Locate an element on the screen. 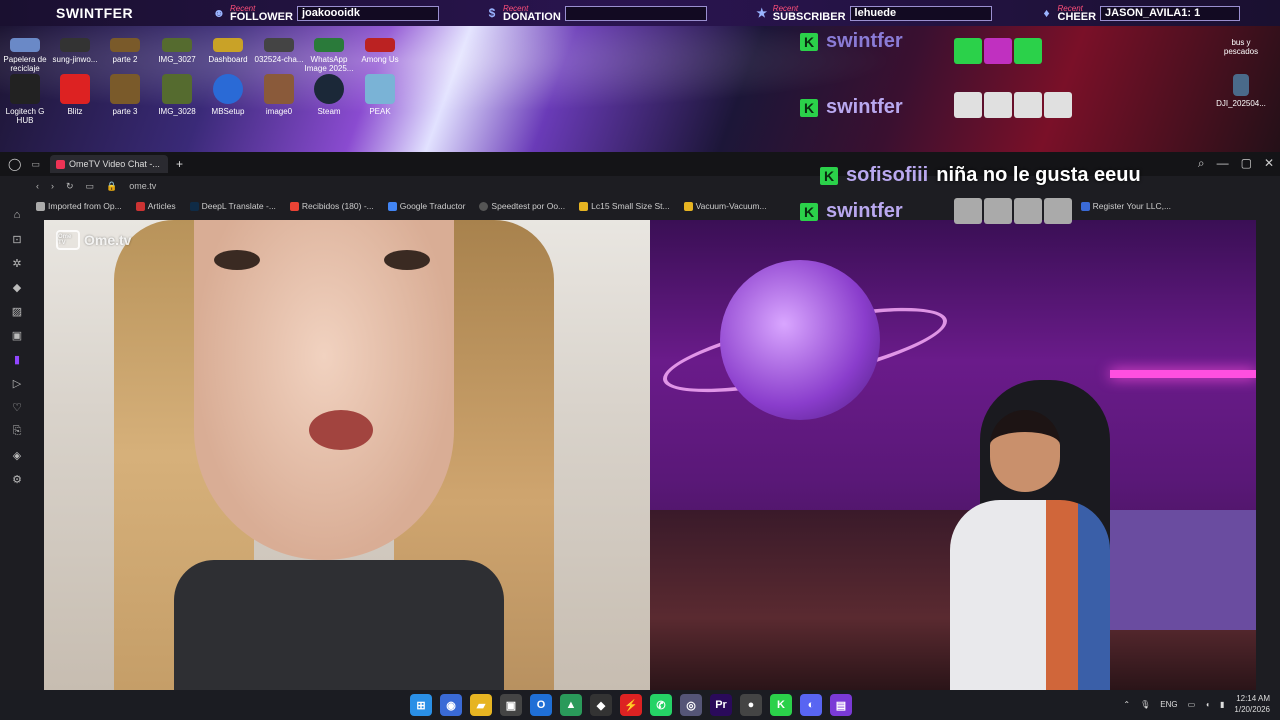 This screenshot has width=1280, height=720. app-icon: ▲ is located at coordinates (571, 705).